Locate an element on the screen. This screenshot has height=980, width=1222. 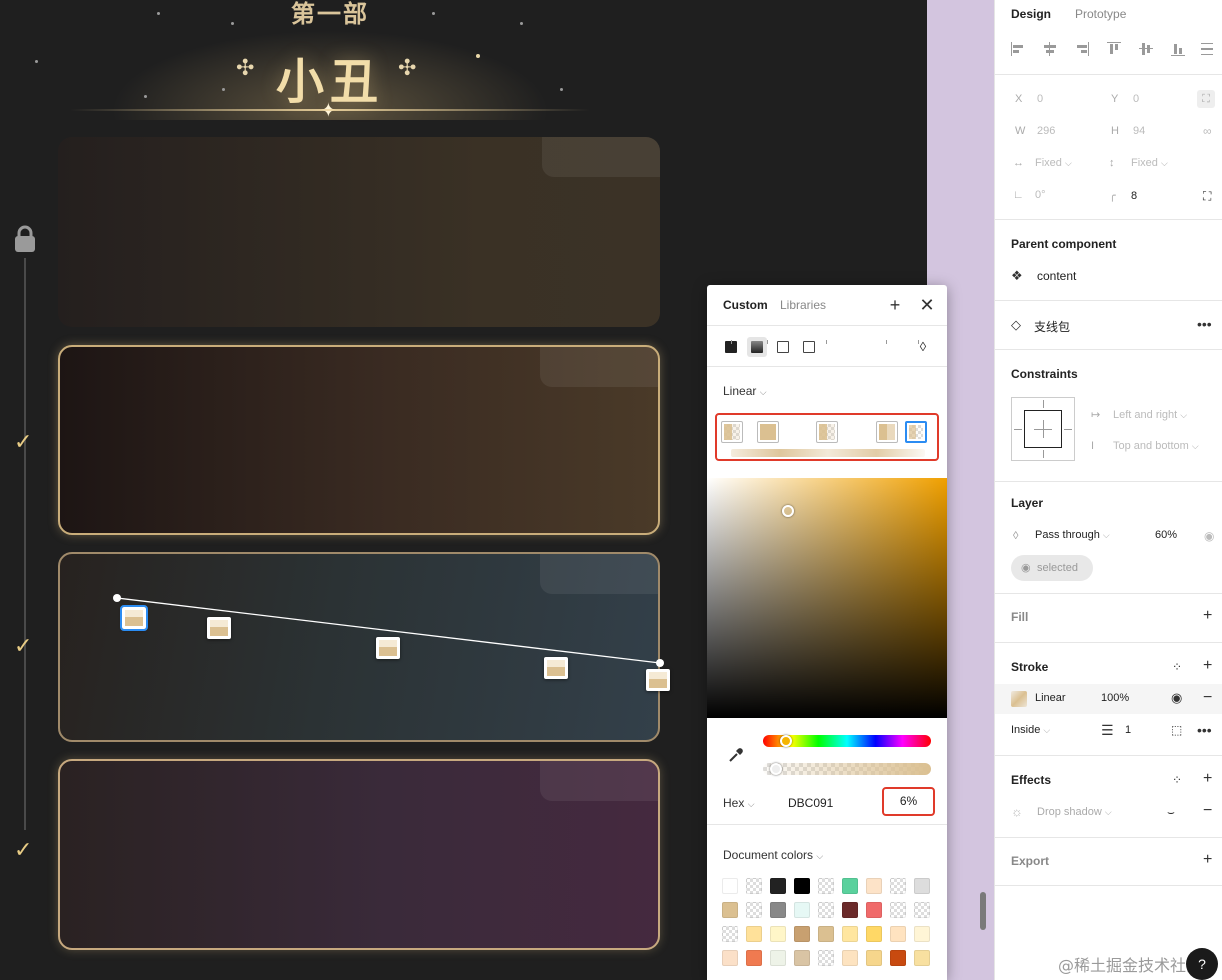
gradient-stops-editor is located at coordinates (827, 437).